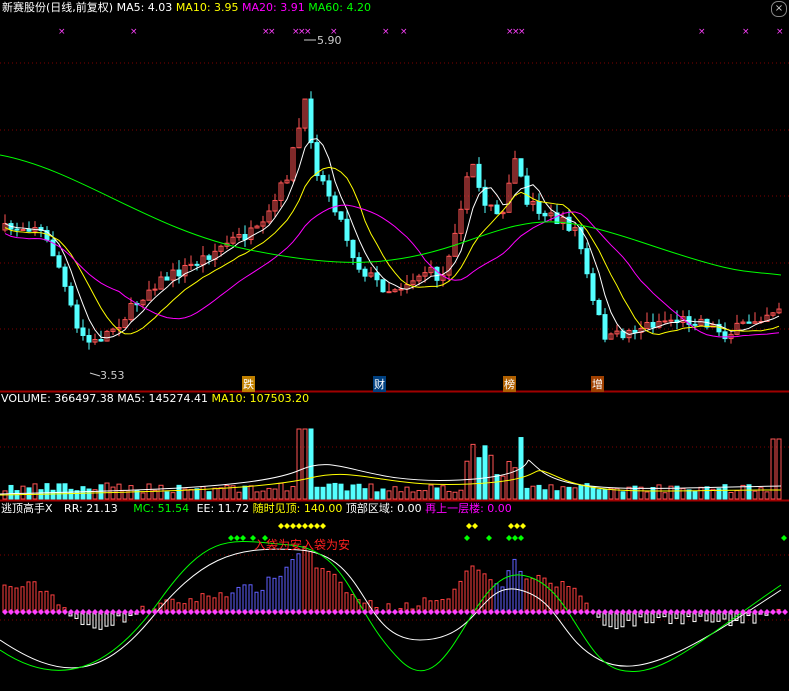  Describe the element at coordinates (223, 508) in the screenshot. I see `ee-readout: EE: 11.72` at that location.